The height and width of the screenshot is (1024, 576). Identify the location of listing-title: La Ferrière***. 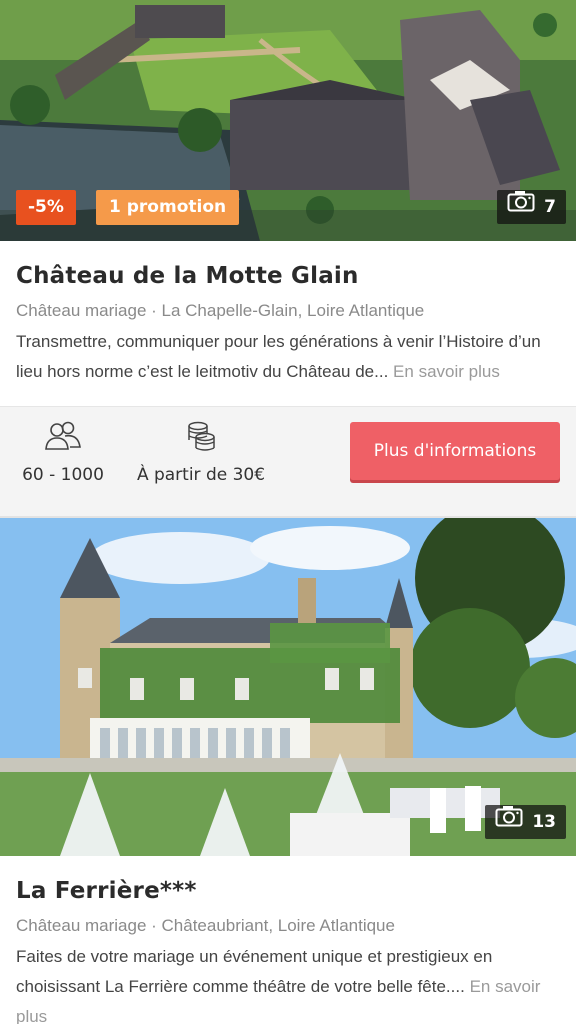
(288, 891).